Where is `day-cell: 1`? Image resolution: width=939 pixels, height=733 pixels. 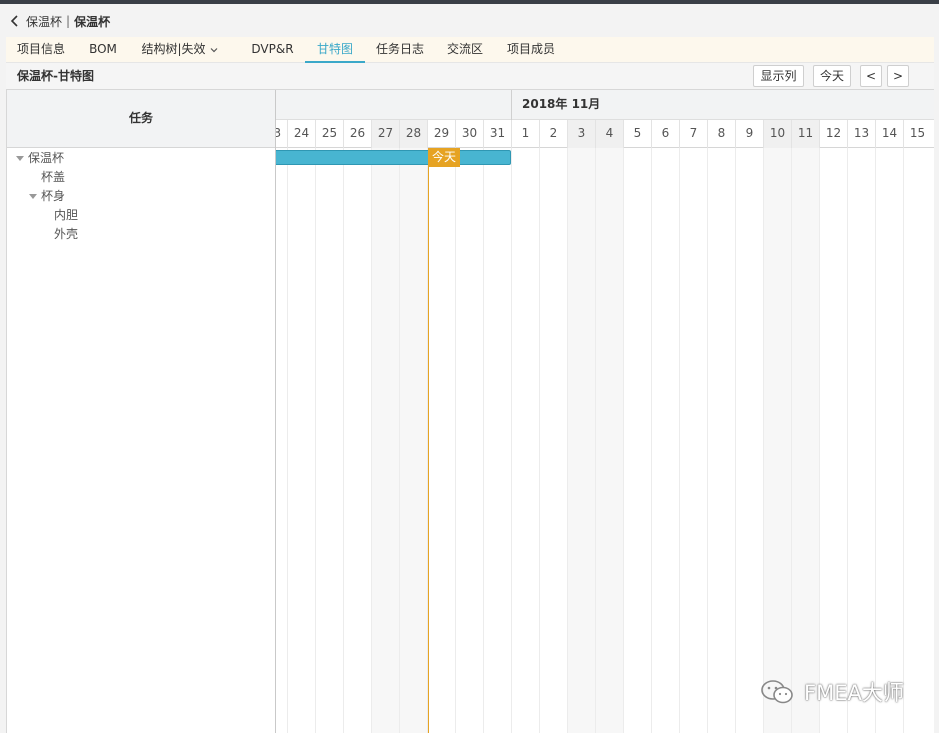 day-cell: 1 is located at coordinates (525, 134).